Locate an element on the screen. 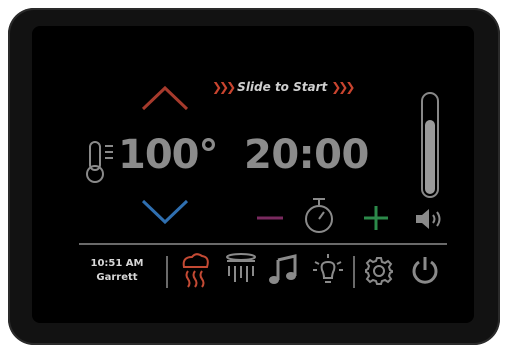  steam-button is located at coordinates (195, 271).